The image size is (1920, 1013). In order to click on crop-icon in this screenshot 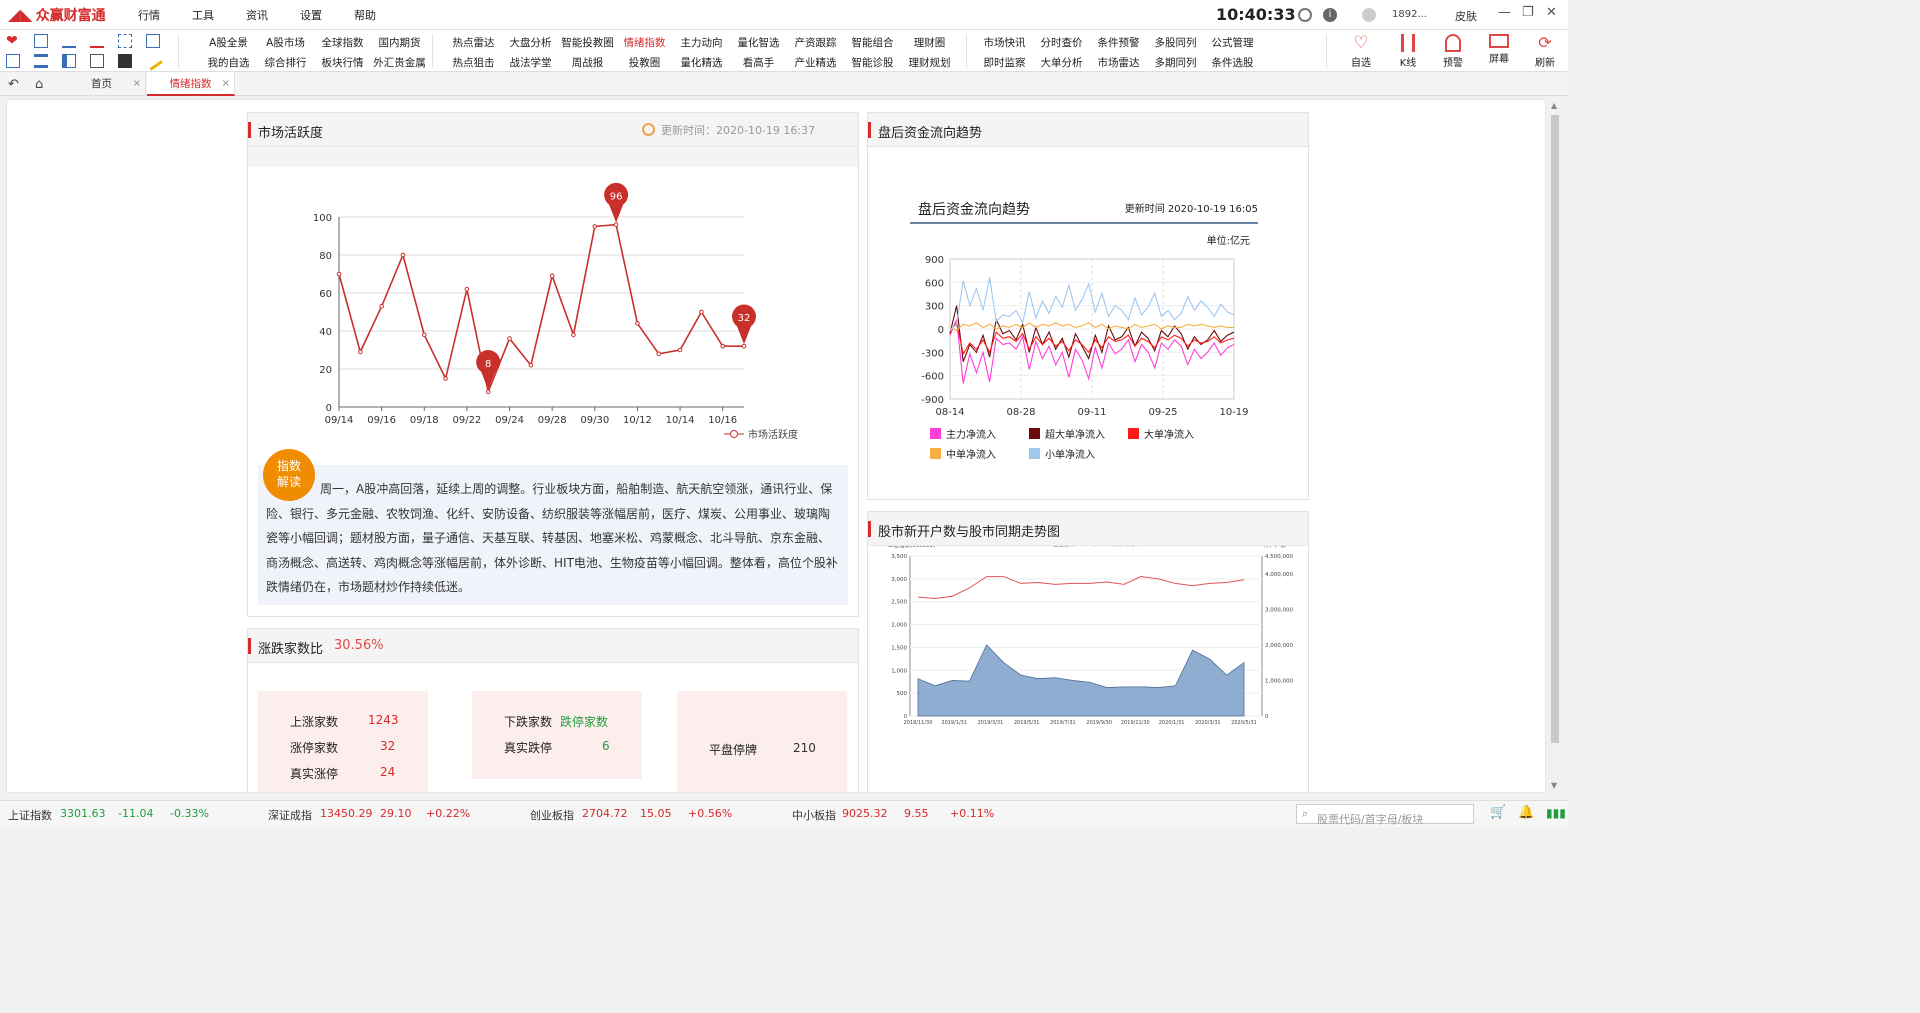, I will do `click(125, 41)`.